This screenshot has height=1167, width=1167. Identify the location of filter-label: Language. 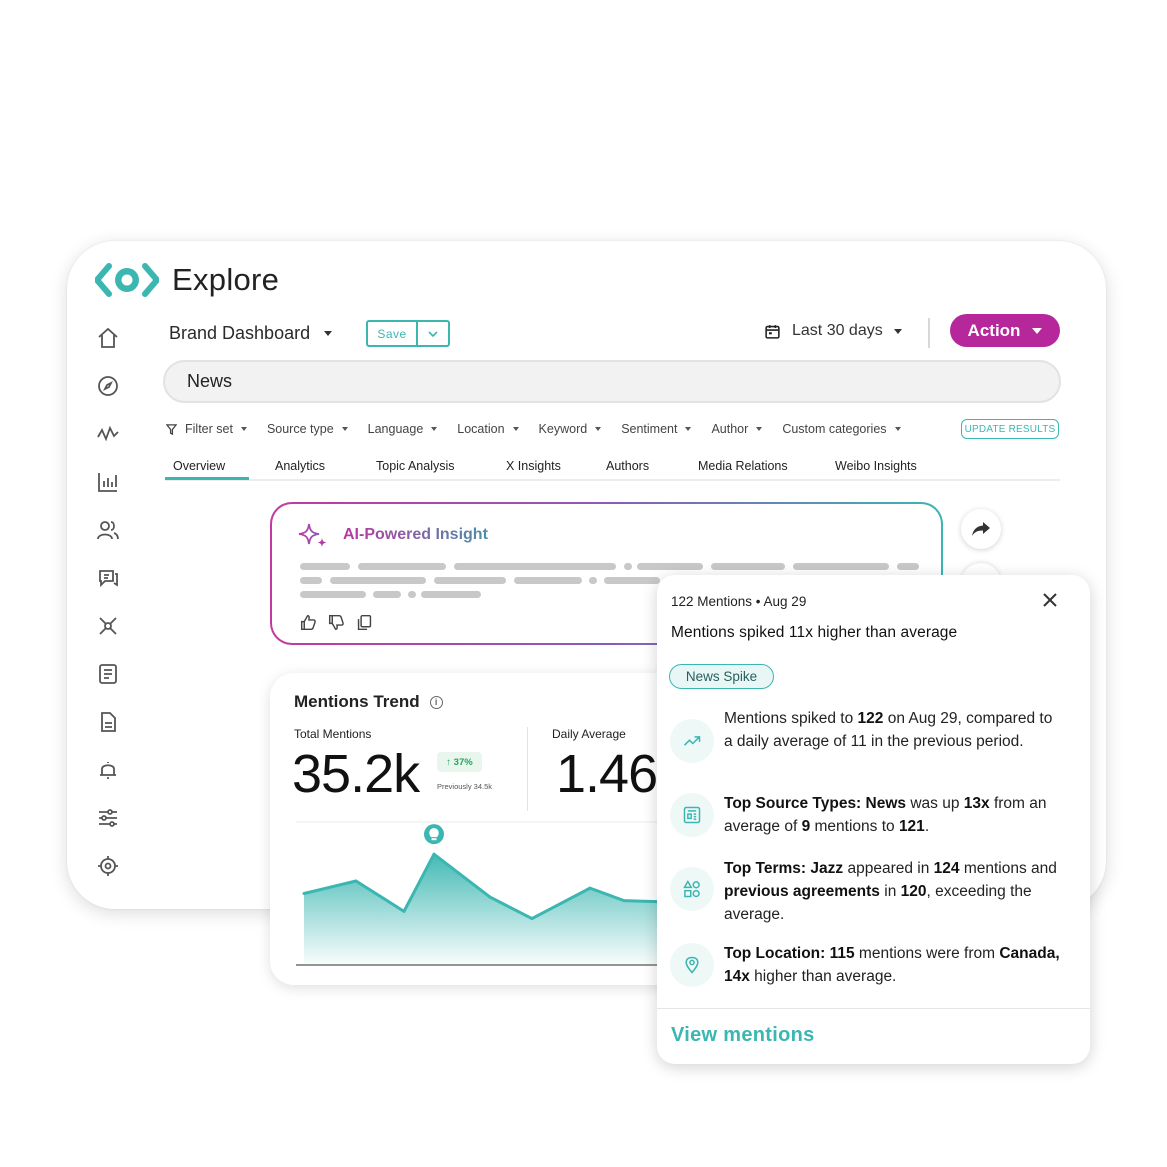
(395, 429).